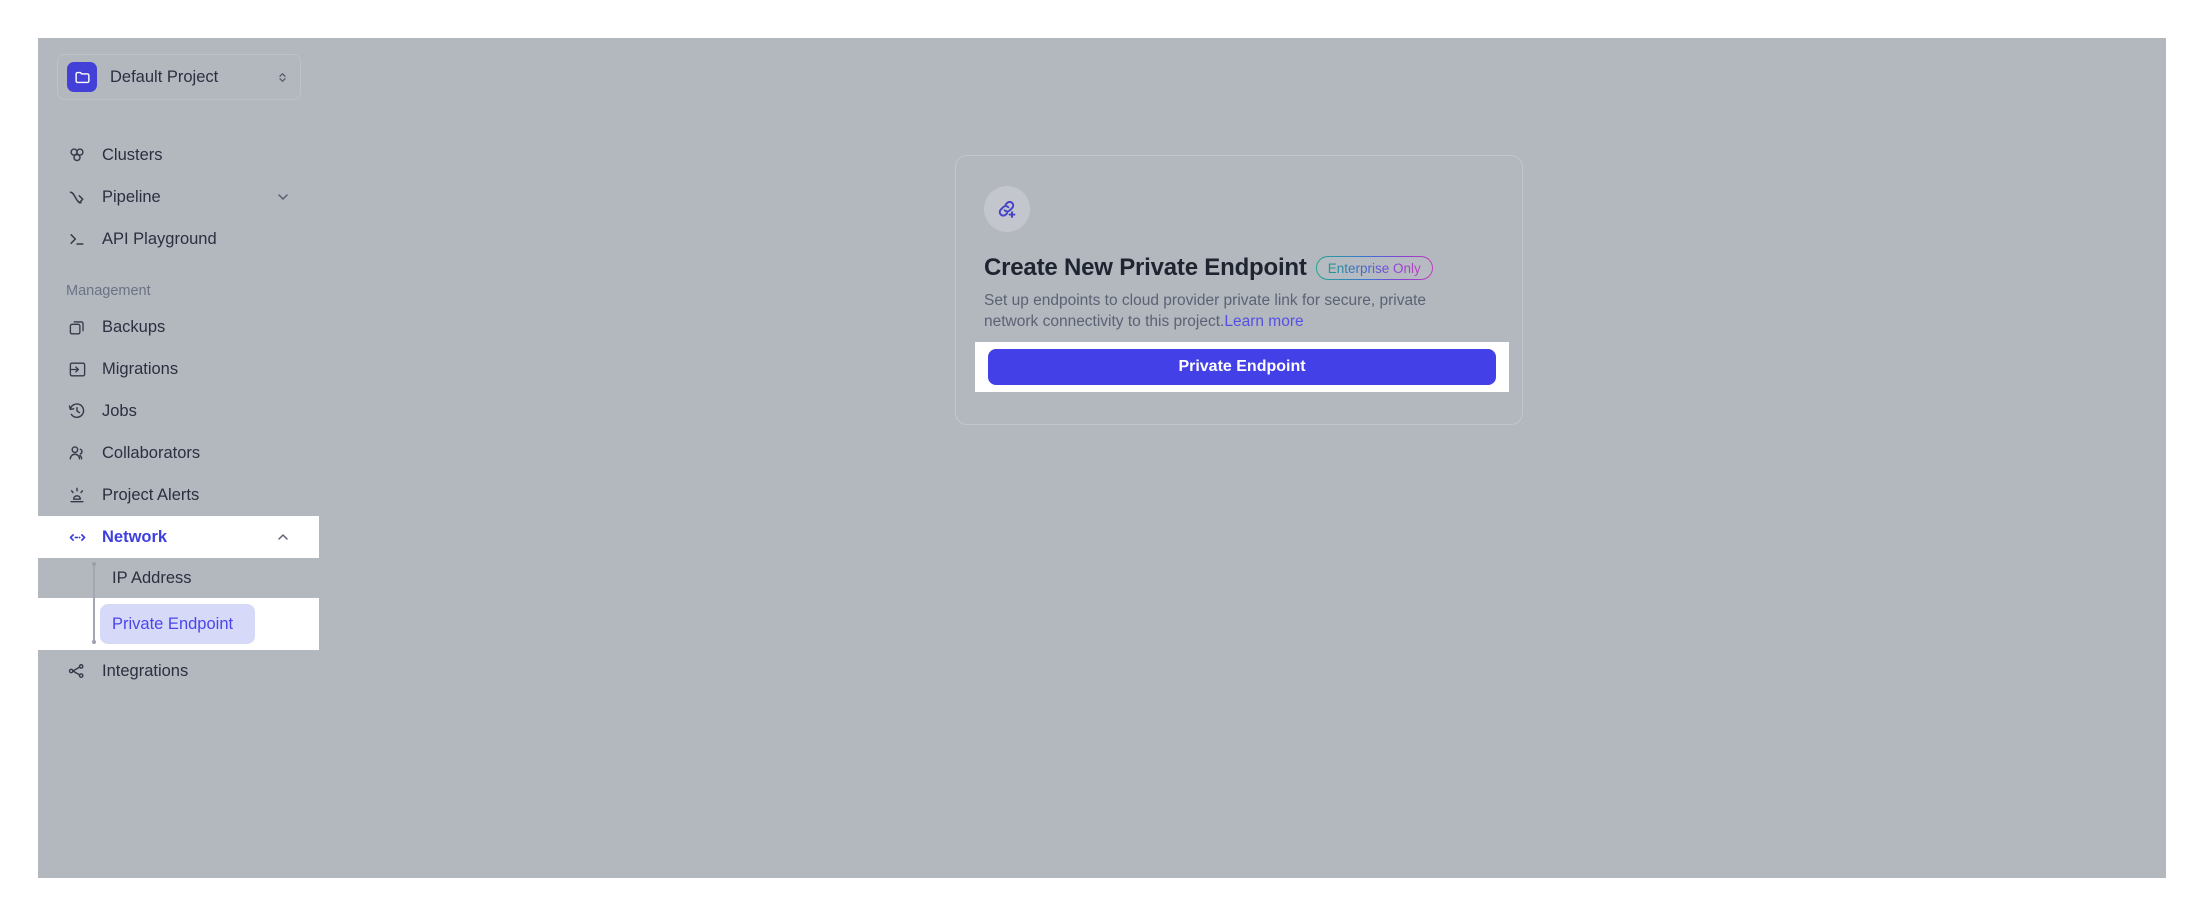 This screenshot has height=912, width=2202. What do you see at coordinates (283, 197) in the screenshot?
I see `chevron-down-icon` at bounding box center [283, 197].